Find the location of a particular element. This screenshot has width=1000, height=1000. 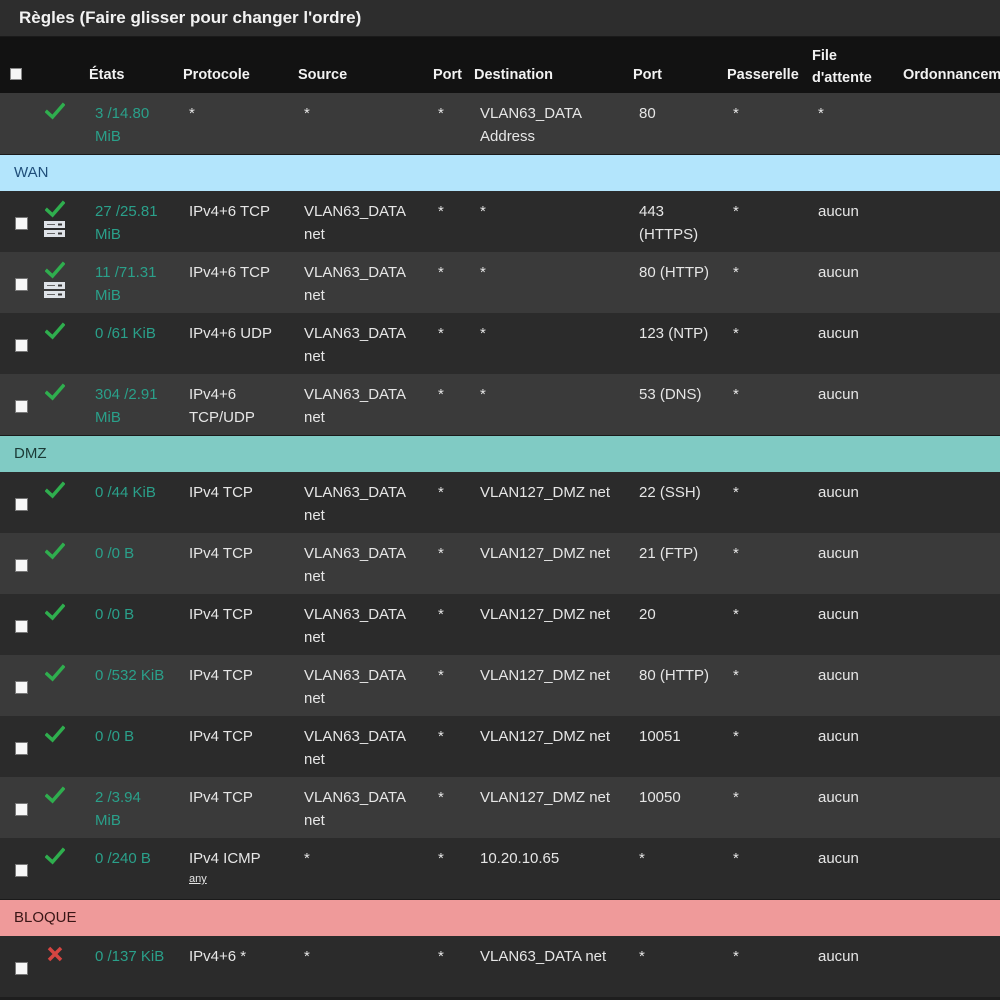

line-1: 304 /2.91 is located at coordinates (126, 394).